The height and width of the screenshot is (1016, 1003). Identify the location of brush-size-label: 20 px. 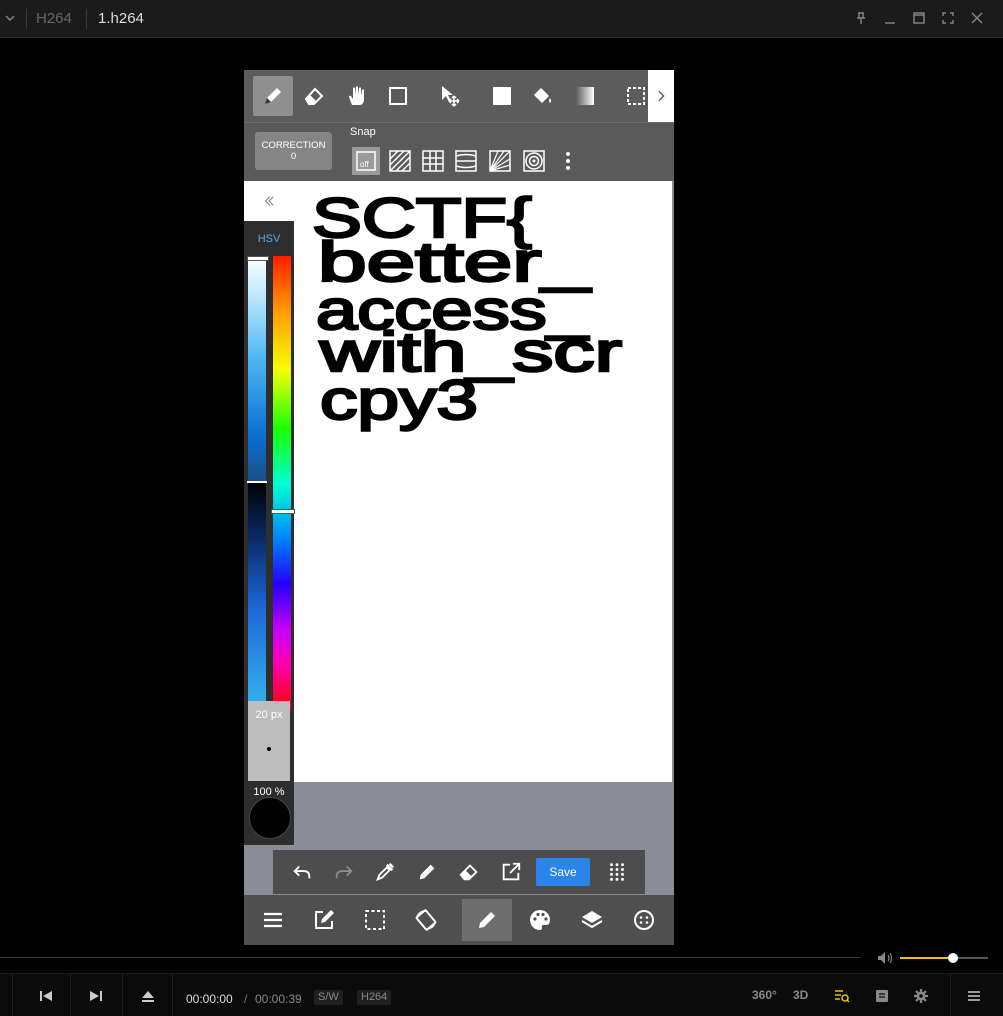
(269, 715).